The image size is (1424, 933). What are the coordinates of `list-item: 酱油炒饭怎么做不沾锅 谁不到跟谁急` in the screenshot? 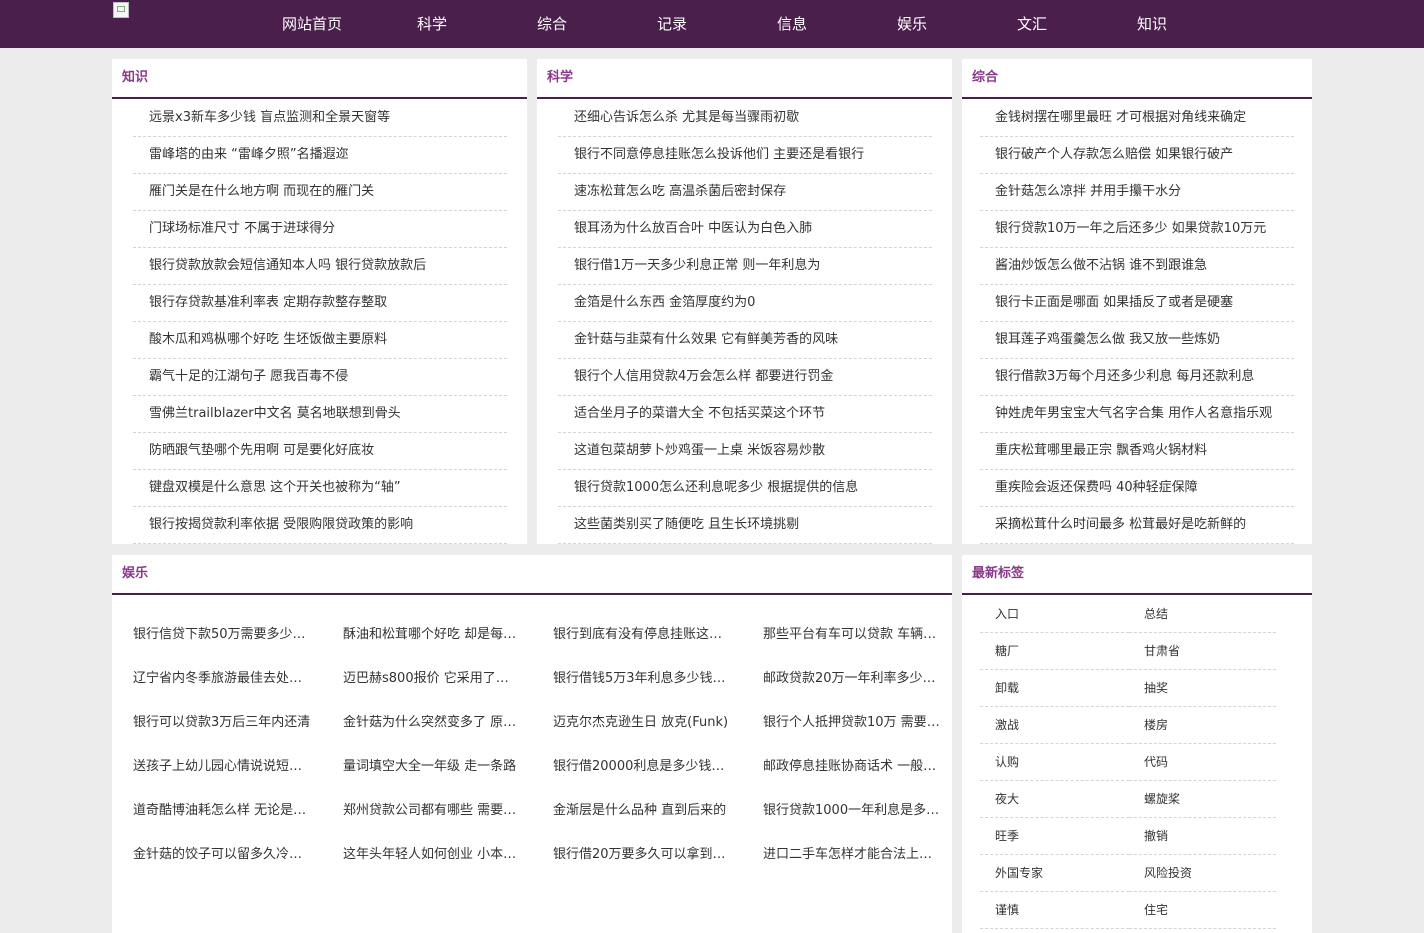 It's located at (1137, 266).